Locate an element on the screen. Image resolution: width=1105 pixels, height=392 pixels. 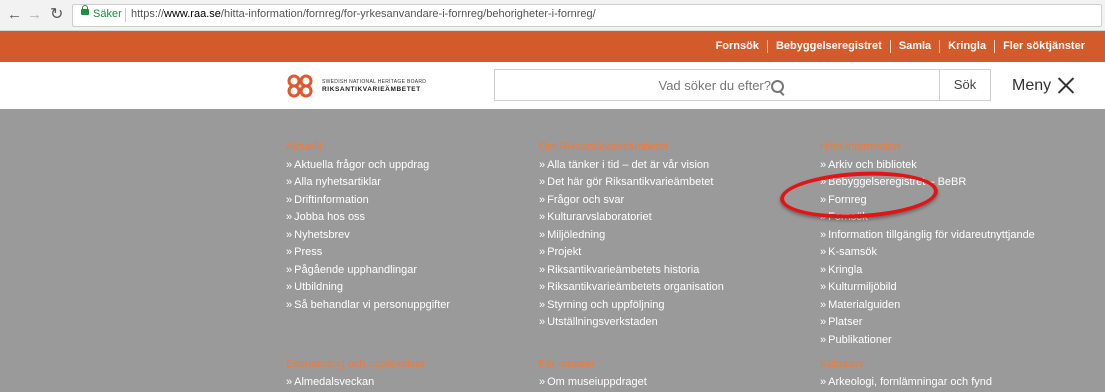
menu-item-label: Almedalsveckan is located at coordinates (334, 381).